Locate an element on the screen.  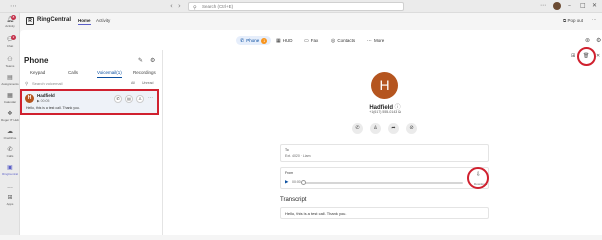
tab-phone: ✆ Phone 1 is located at coordinates (254, 40).